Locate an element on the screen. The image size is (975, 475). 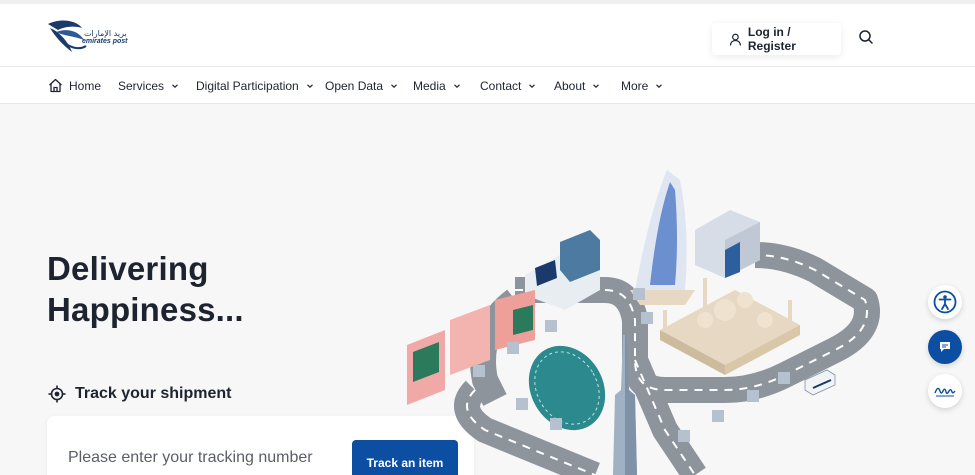
track-shipment-label: Track your shipment is located at coordinates (153, 393).